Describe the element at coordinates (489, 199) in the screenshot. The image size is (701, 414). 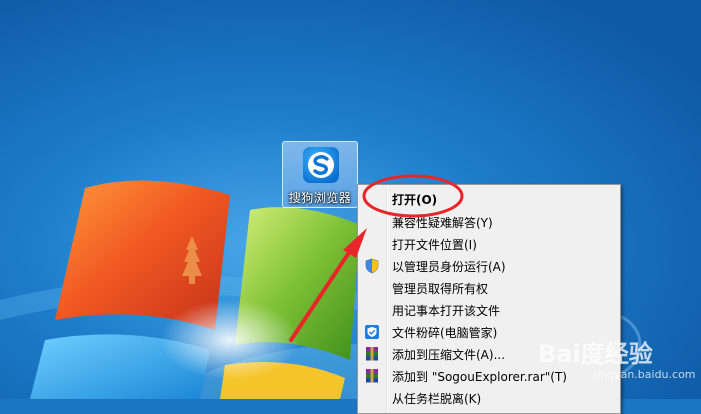
I see `menu-item-open: 打开(O)` at that location.